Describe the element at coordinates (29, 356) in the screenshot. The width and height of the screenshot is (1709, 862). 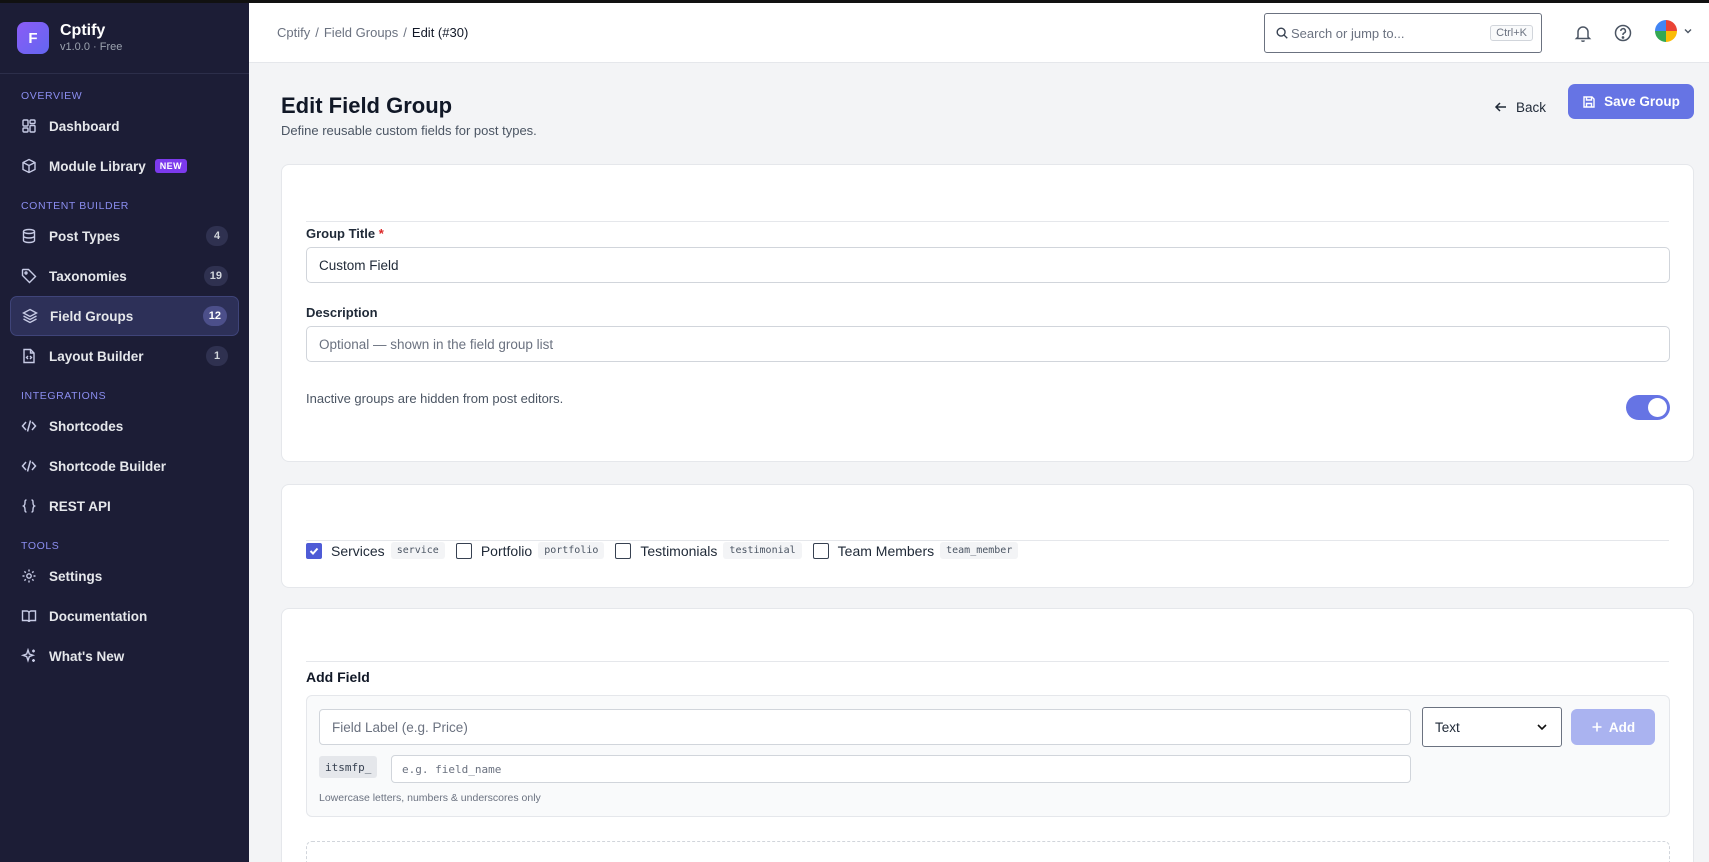
I see `file-code-icon` at that location.